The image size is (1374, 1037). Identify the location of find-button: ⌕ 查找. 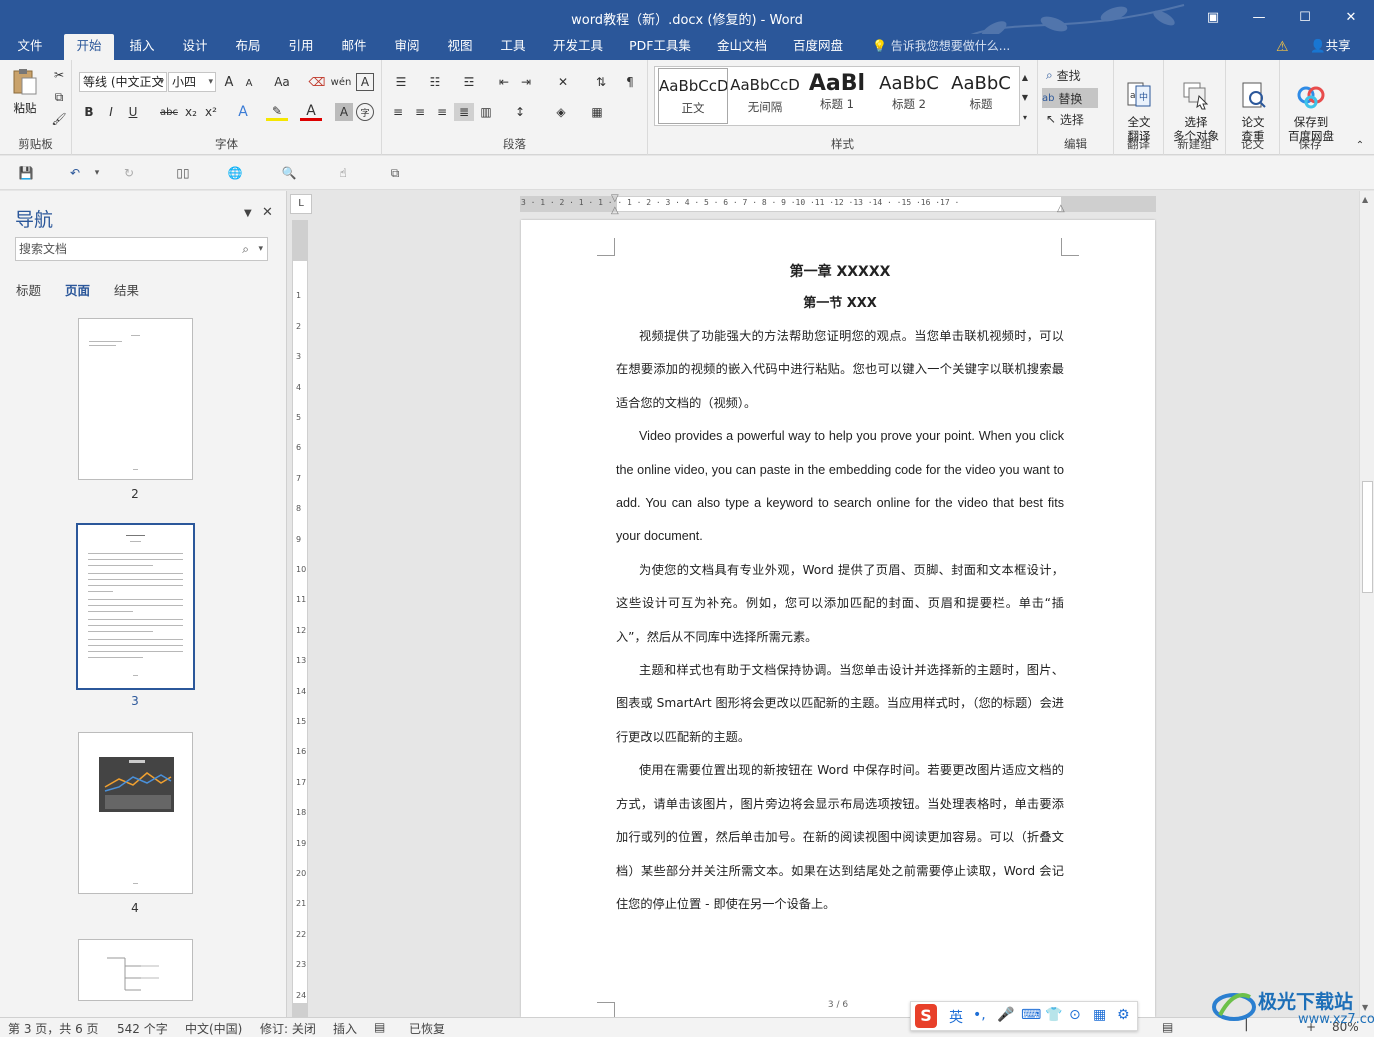
(1077, 75).